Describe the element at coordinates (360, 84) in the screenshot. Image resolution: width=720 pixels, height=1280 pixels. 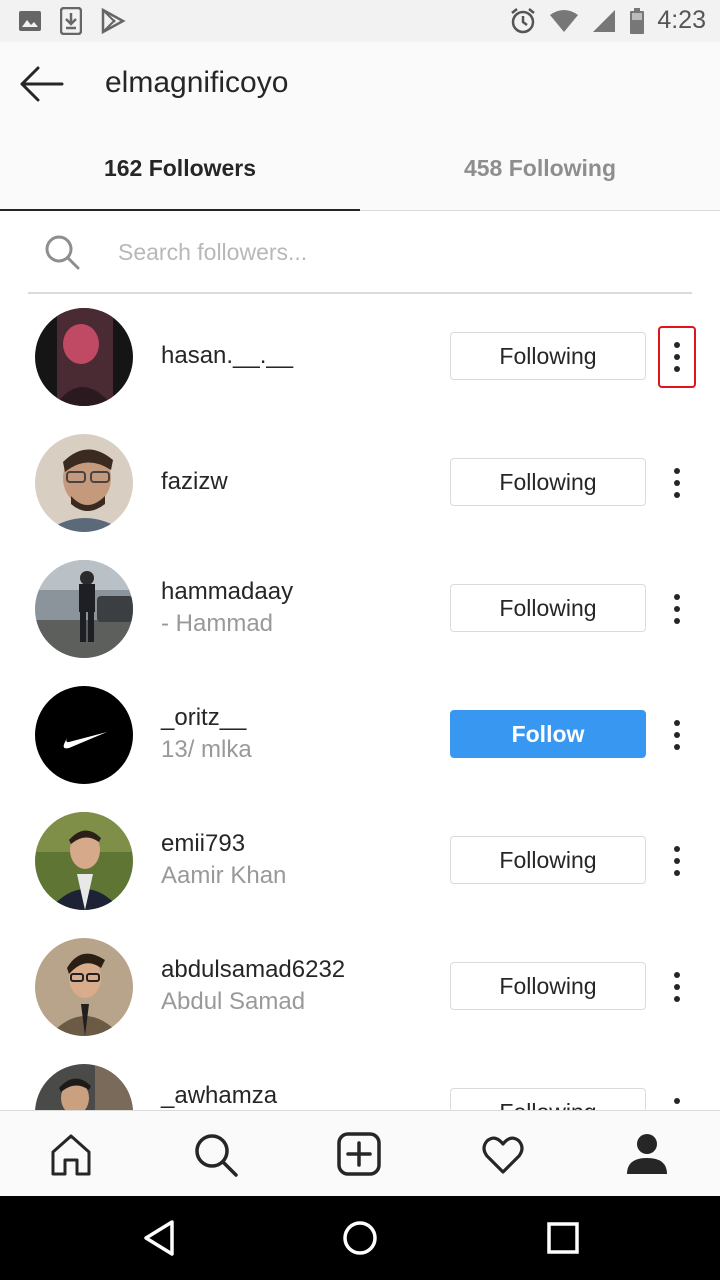
I see `header: elmagnificoyo` at that location.